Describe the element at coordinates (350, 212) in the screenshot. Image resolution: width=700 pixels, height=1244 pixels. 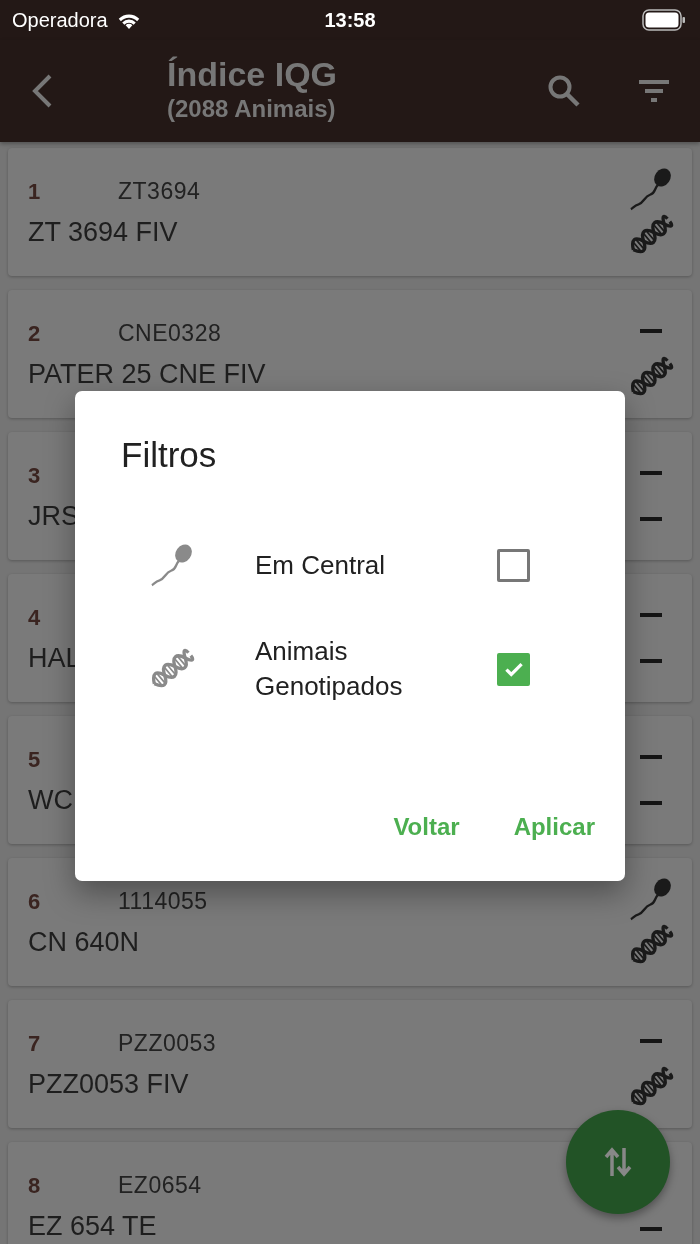
I see `animal-card: 1 ZT3694 ZT 3694 FIV` at that location.